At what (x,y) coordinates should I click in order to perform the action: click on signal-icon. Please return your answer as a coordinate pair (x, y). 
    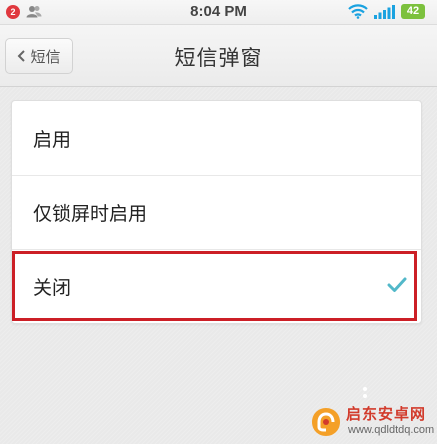
    Looking at the image, I should click on (384, 12).